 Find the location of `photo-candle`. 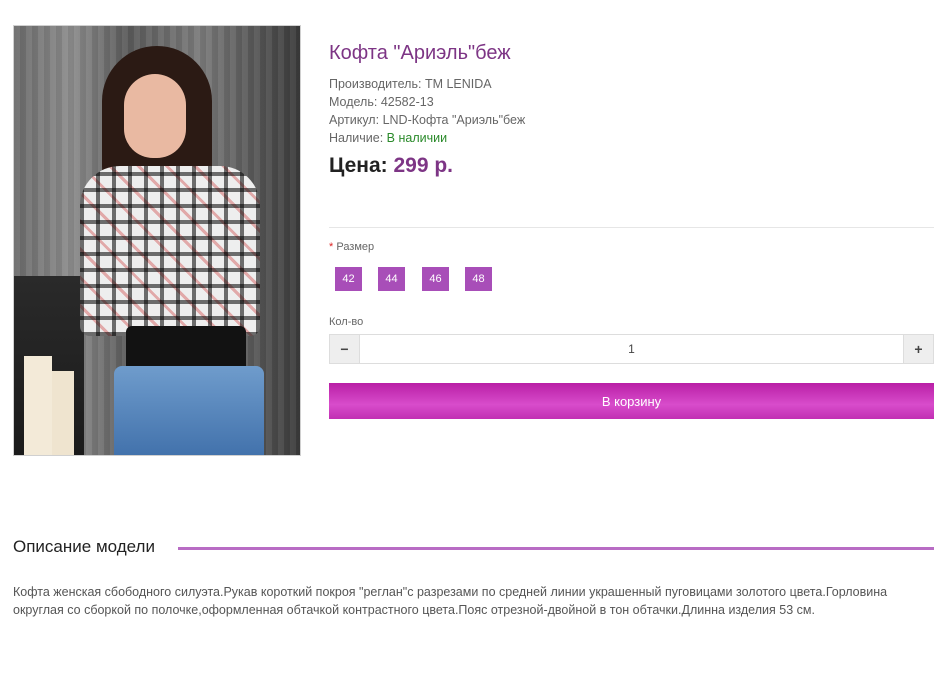

photo-candle is located at coordinates (38, 405).